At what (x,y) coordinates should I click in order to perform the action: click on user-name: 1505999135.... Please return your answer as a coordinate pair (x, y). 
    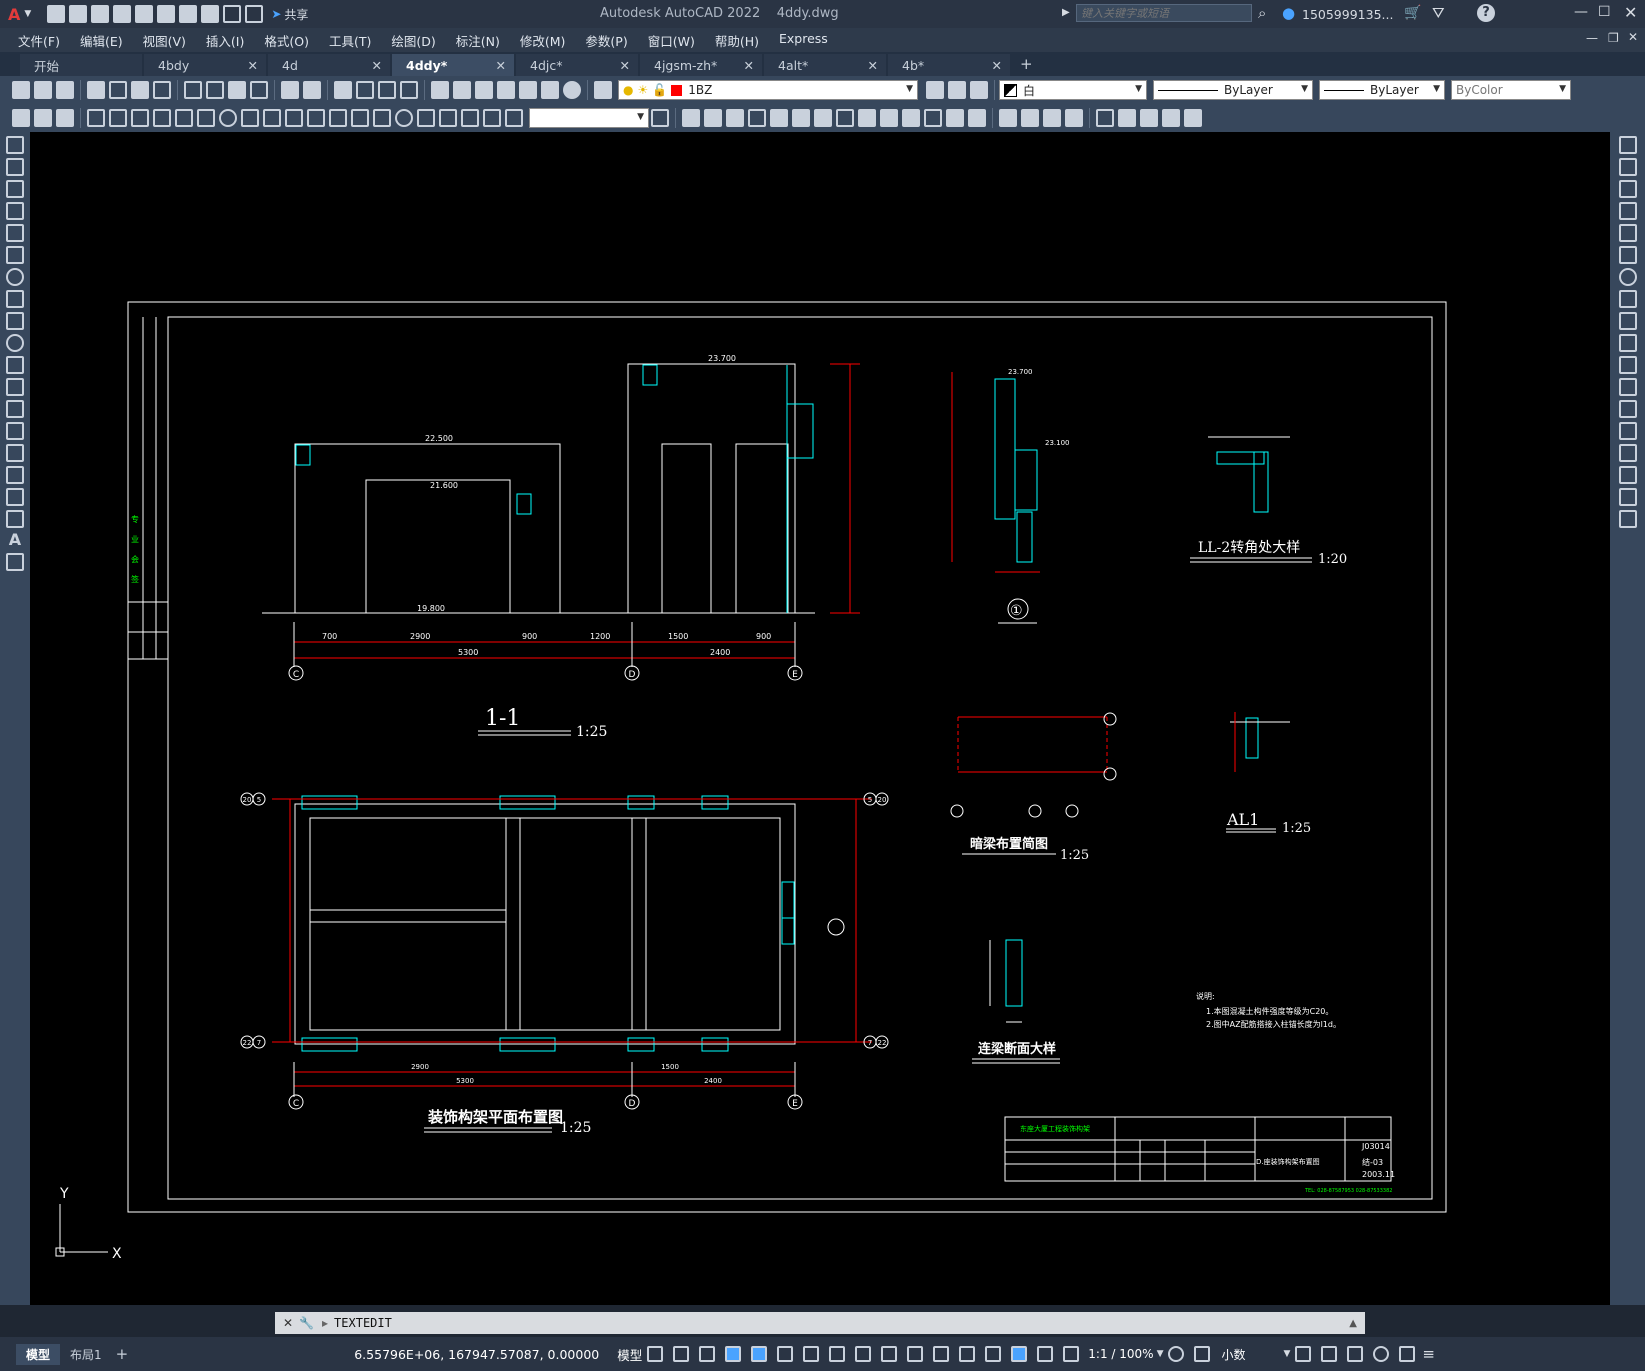
    Looking at the image, I should click on (1347, 14).